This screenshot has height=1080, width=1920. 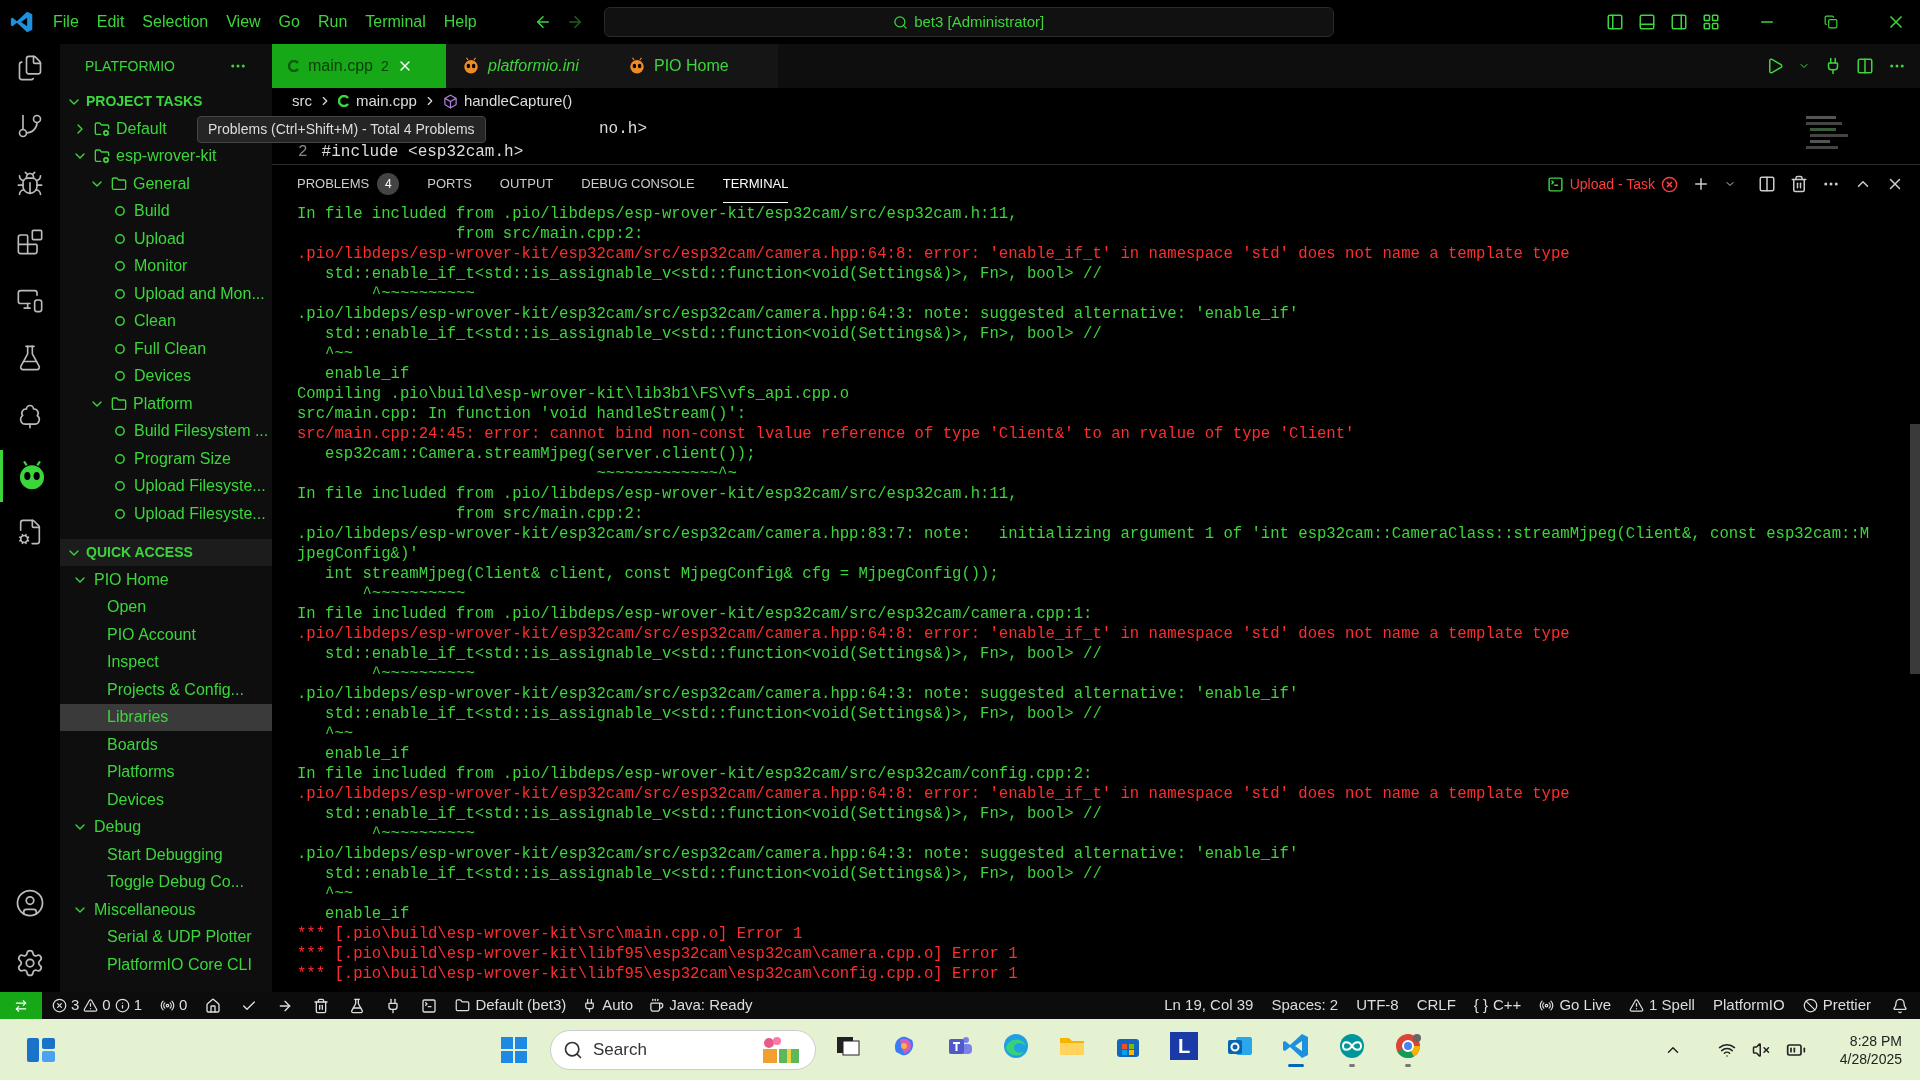 I want to click on tree-item: Platforms, so click(x=166, y=772).